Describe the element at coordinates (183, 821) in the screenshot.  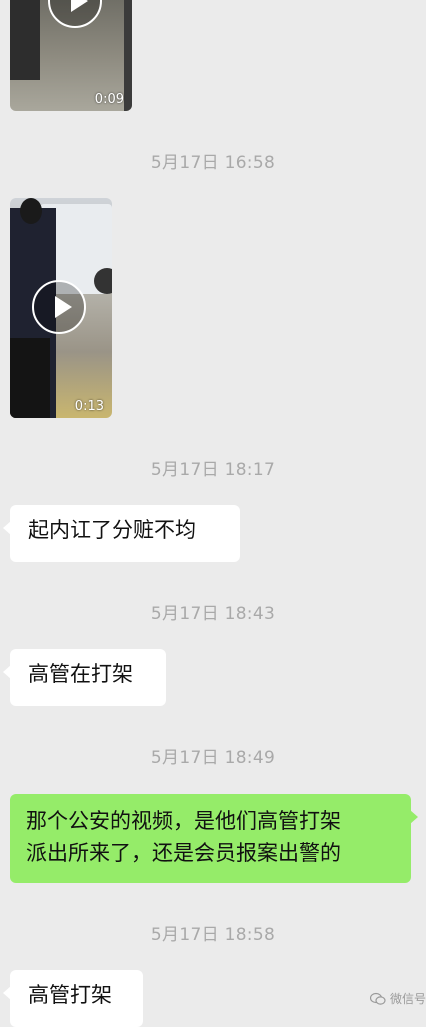
I see `message-text-line: 那个公安的视频，是他们高管打架` at that location.